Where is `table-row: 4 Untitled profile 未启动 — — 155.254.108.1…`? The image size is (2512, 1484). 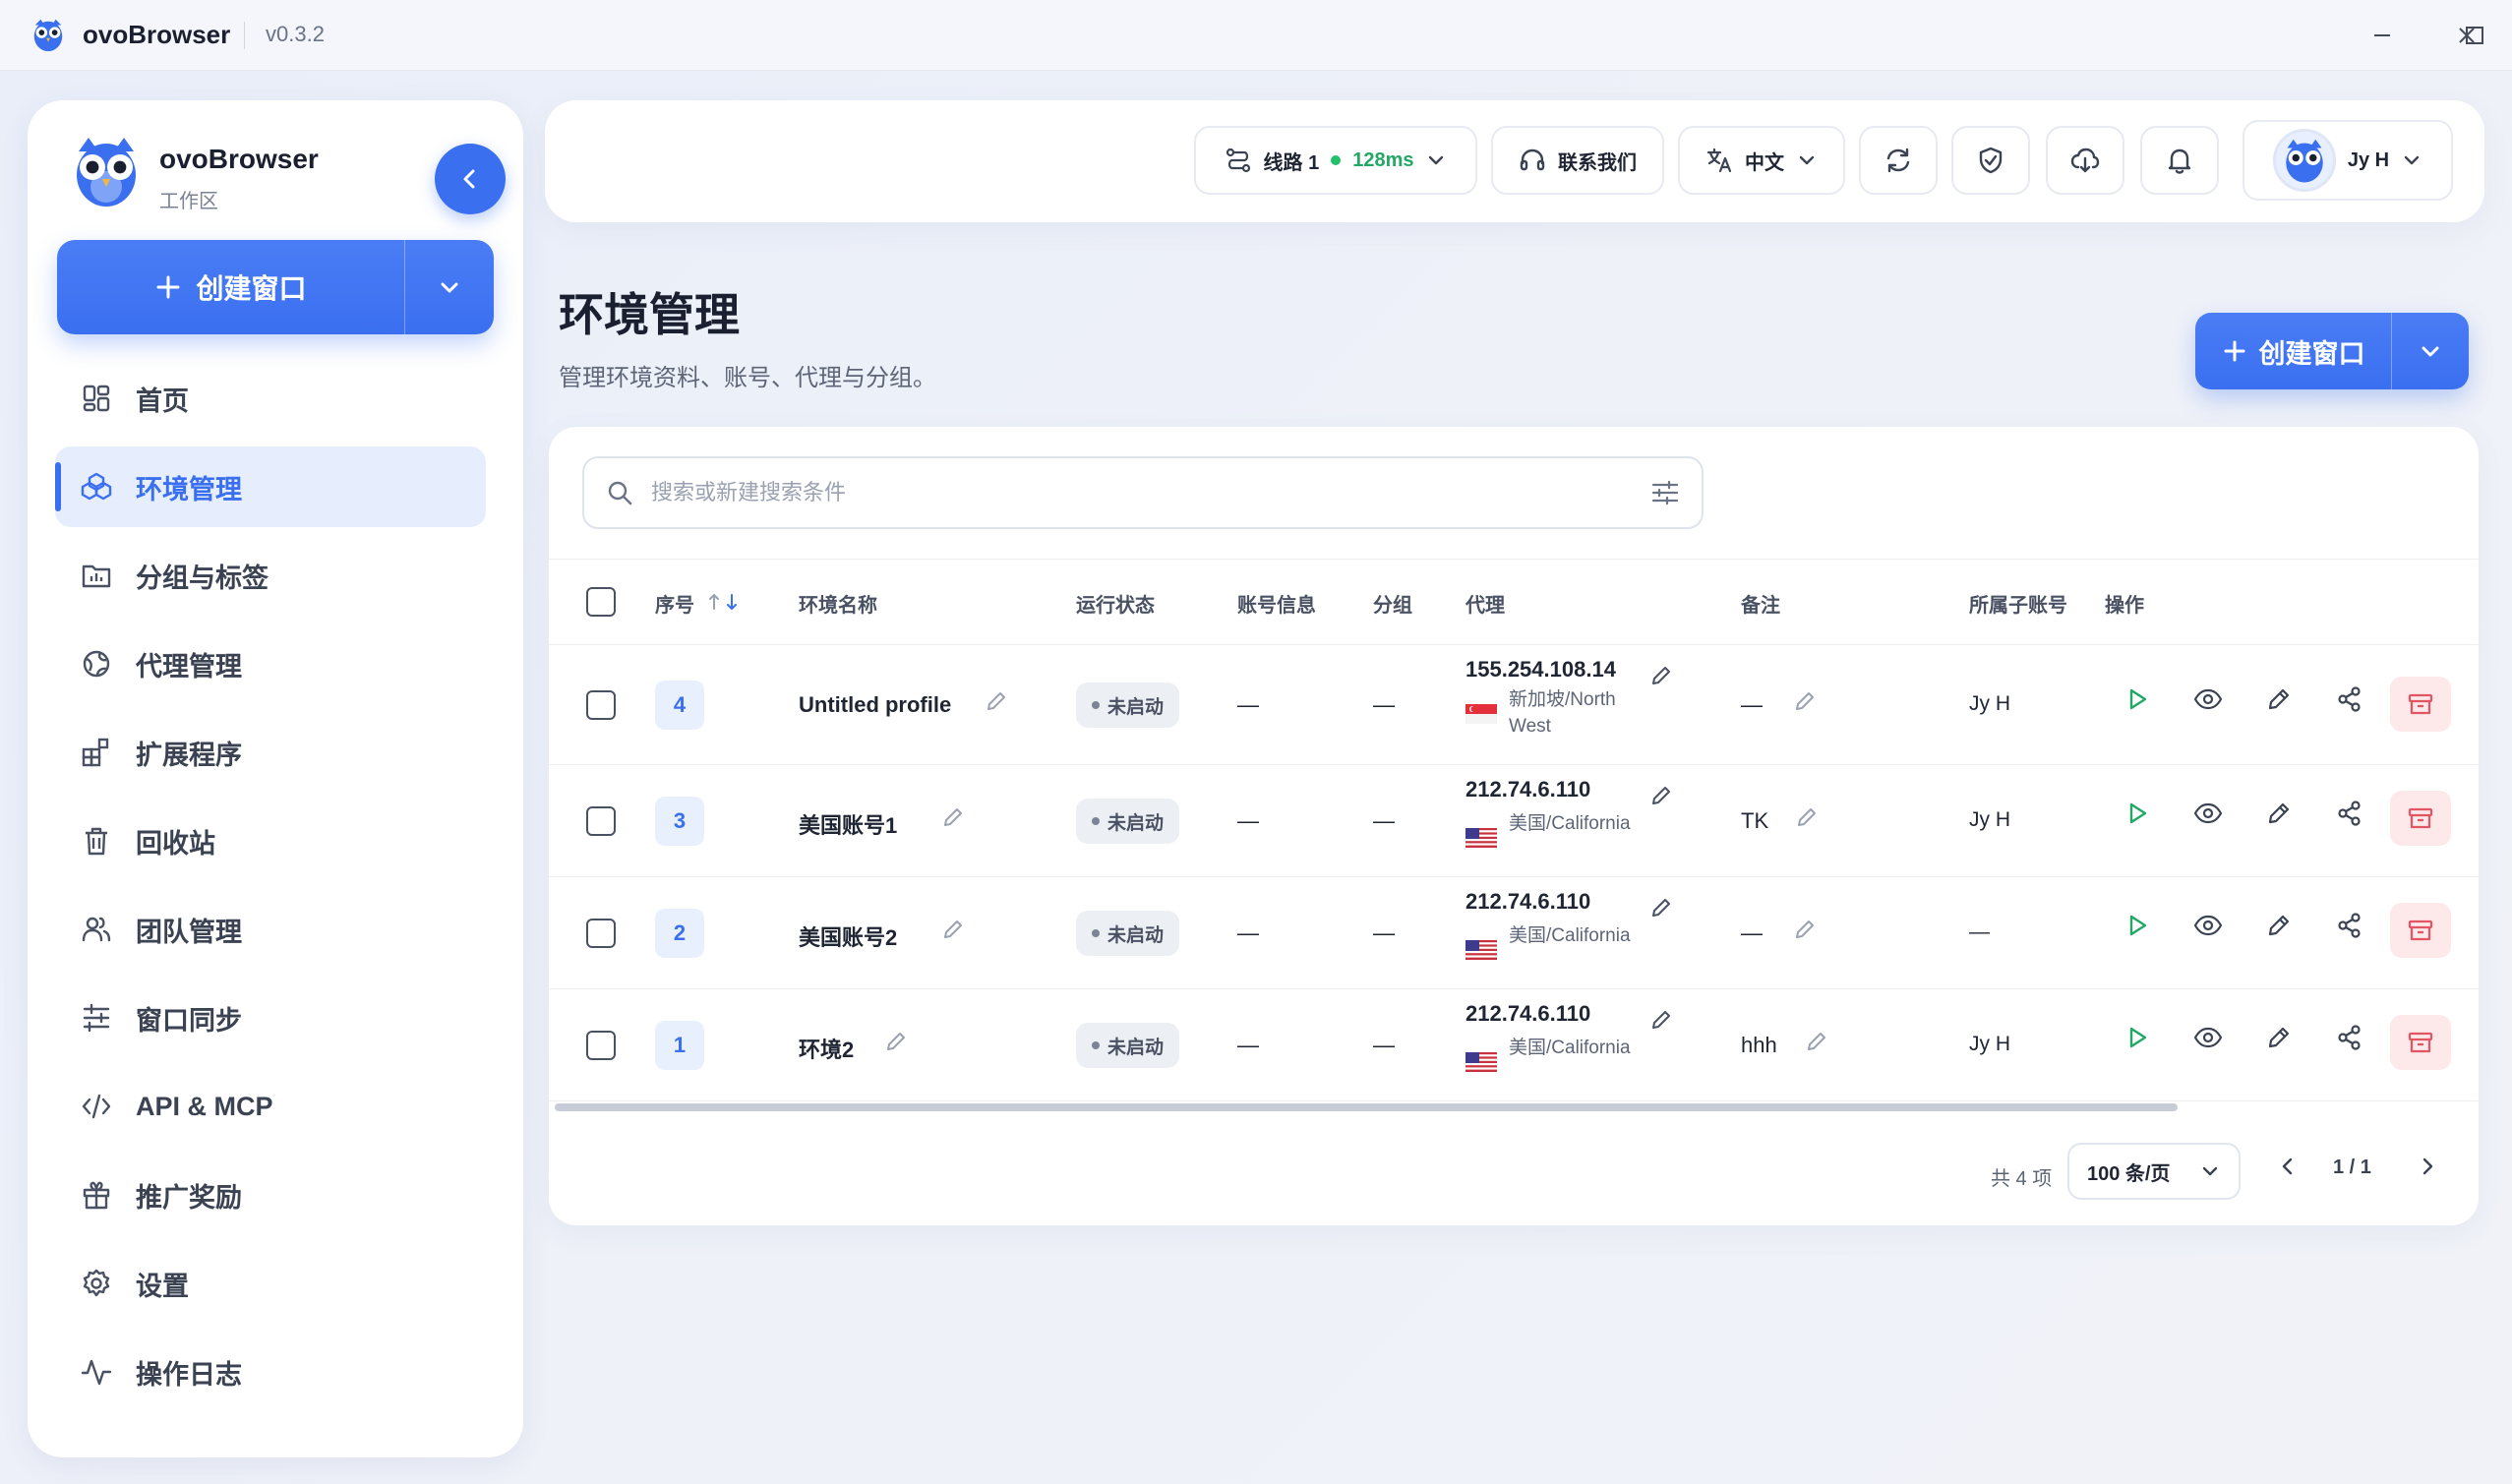
table-row: 4 Untitled profile 未启动 — — 155.254.108.1… is located at coordinates (1514, 705).